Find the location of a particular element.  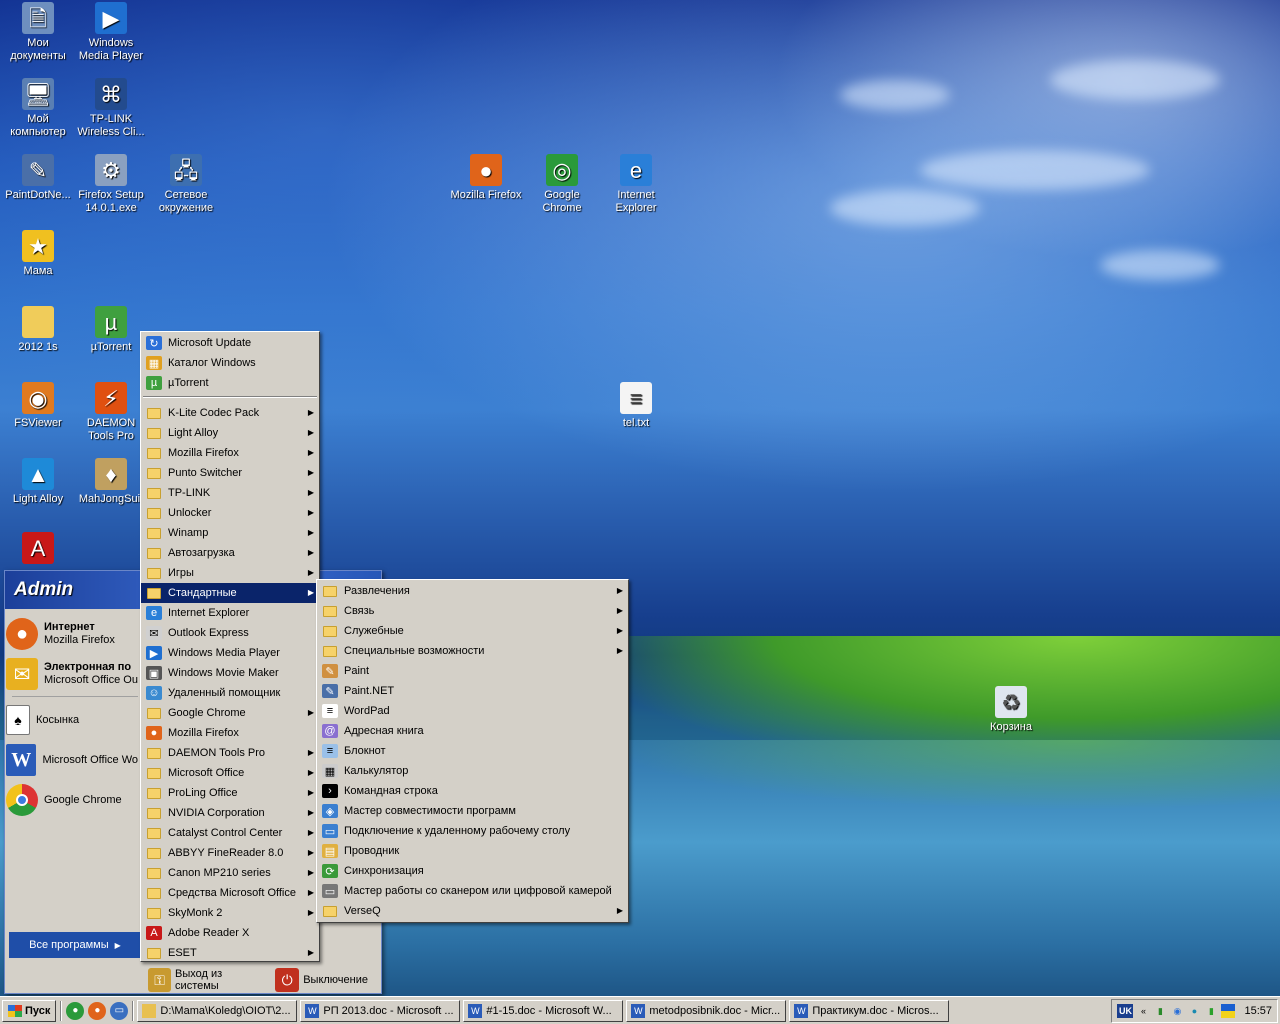

desktop-icon-1: ▶ Windows Media Player is located at coordinates (111, 32).